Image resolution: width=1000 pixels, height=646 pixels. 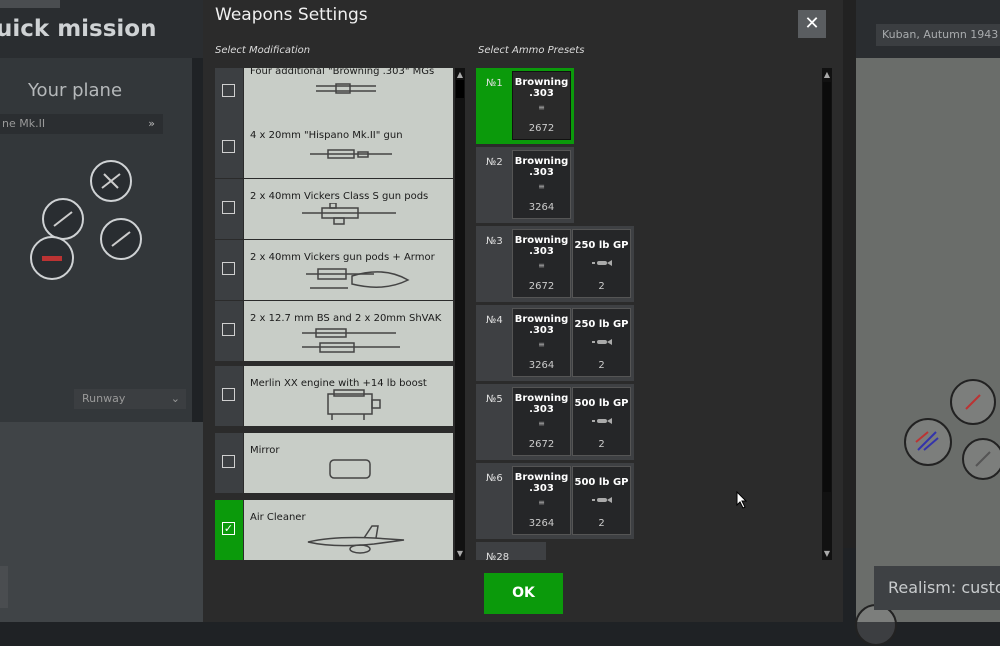 I want to click on modification-checkbox: ✓, so click(x=229, y=530).